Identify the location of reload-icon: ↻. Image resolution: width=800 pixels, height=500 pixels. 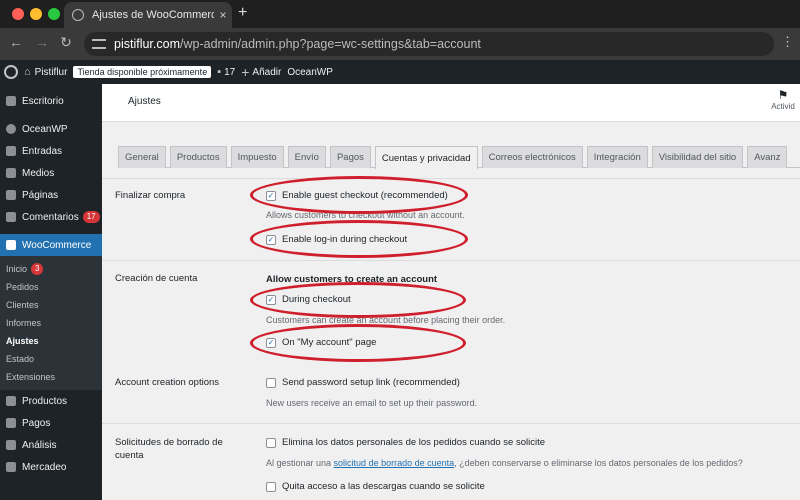
(66, 42).